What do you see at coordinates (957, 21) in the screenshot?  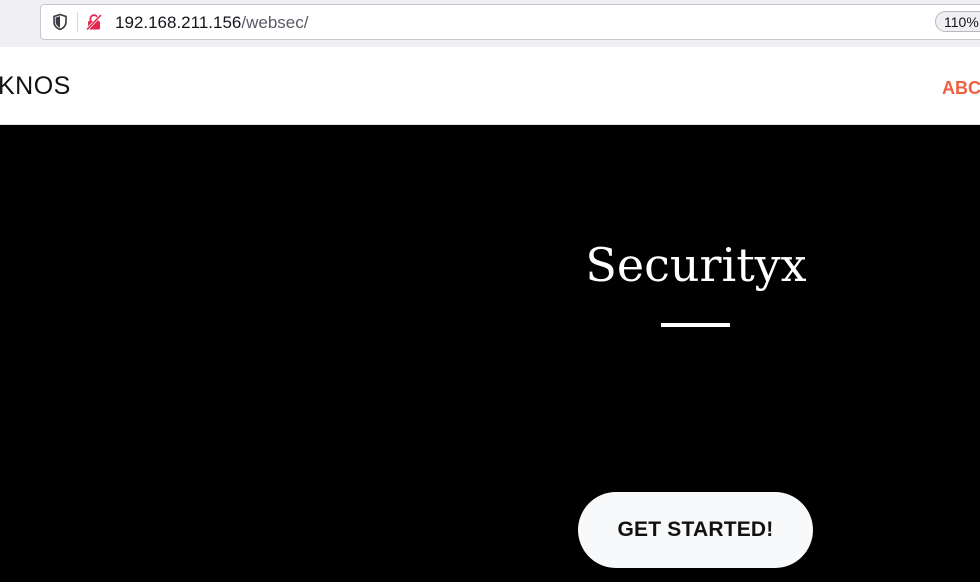 I see `zoom-level-button: 110%` at bounding box center [957, 21].